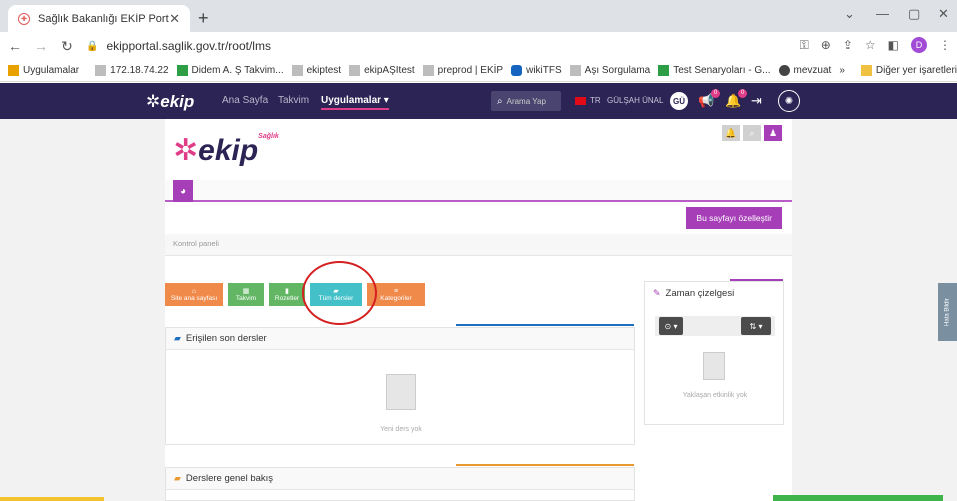  Describe the element at coordinates (671, 326) in the screenshot. I see `timeline-filter-dropdown: ⊙ ▾` at that location.